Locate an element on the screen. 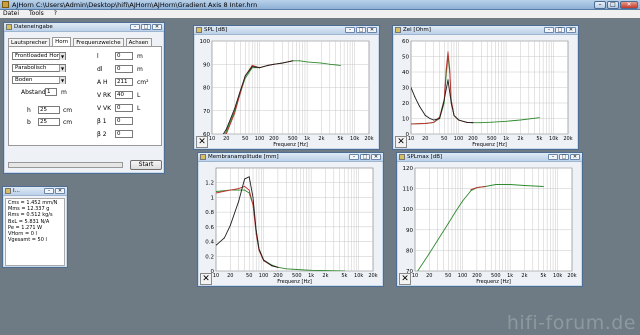  b-input: 25 is located at coordinates (49, 122).